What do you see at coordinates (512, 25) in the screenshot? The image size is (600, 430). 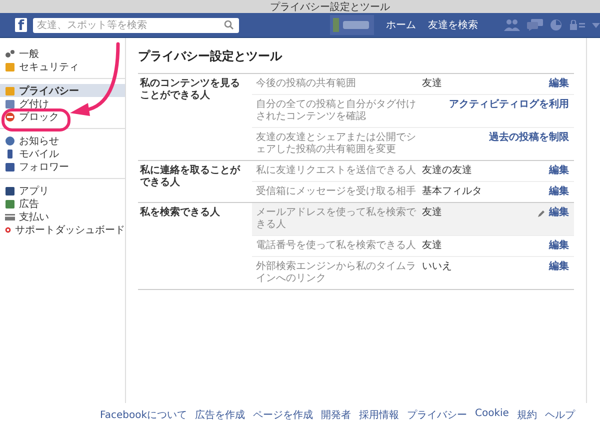 I see `friends-icon` at bounding box center [512, 25].